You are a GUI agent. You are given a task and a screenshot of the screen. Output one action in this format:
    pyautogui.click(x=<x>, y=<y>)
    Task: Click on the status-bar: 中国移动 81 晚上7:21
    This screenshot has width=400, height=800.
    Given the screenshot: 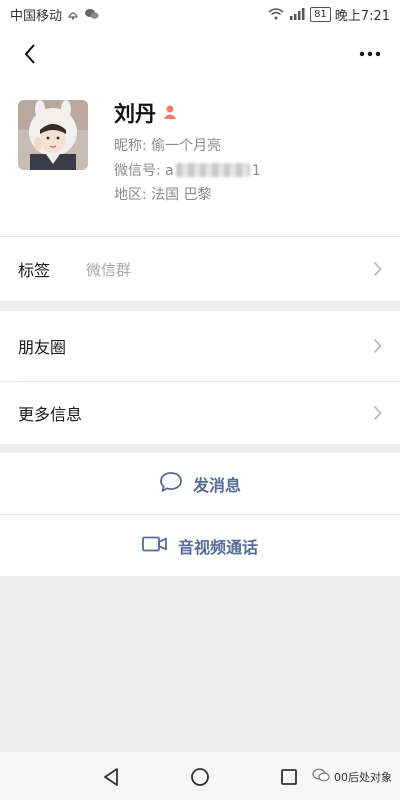 What is the action you would take?
    pyautogui.click(x=200, y=14)
    